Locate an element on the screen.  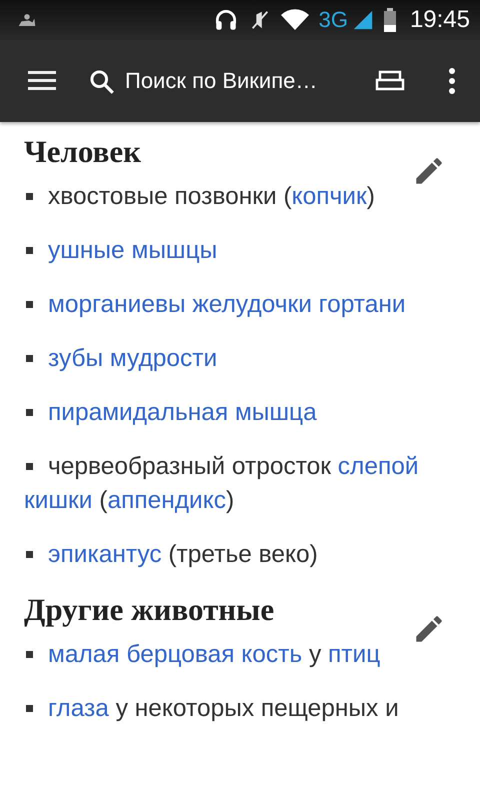
list-text: (третье веко) is located at coordinates (242, 554).